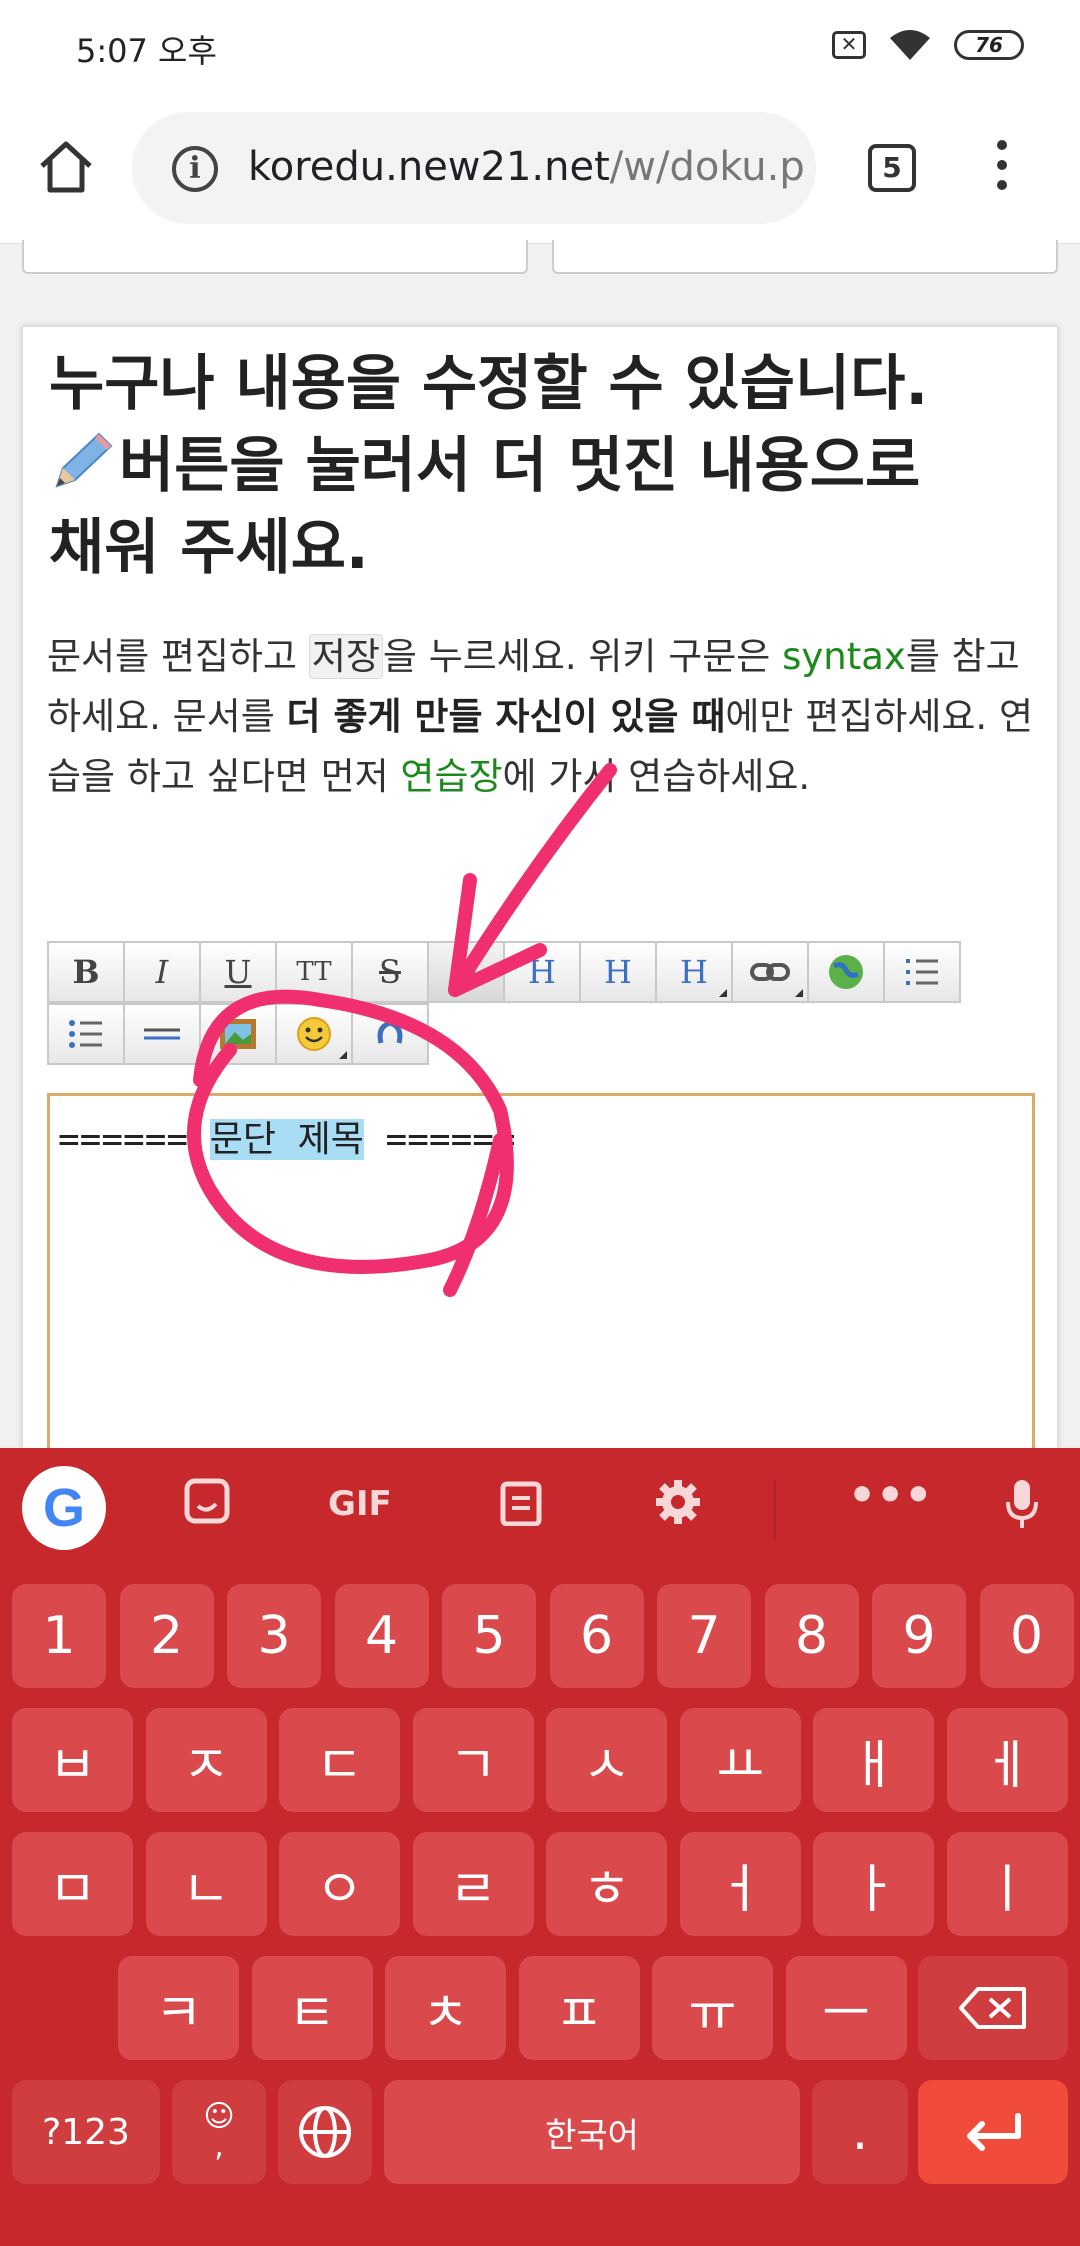 This screenshot has width=1080, height=2246. What do you see at coordinates (473, 1884) in the screenshot?
I see `key-ㄹ: ㄹ` at bounding box center [473, 1884].